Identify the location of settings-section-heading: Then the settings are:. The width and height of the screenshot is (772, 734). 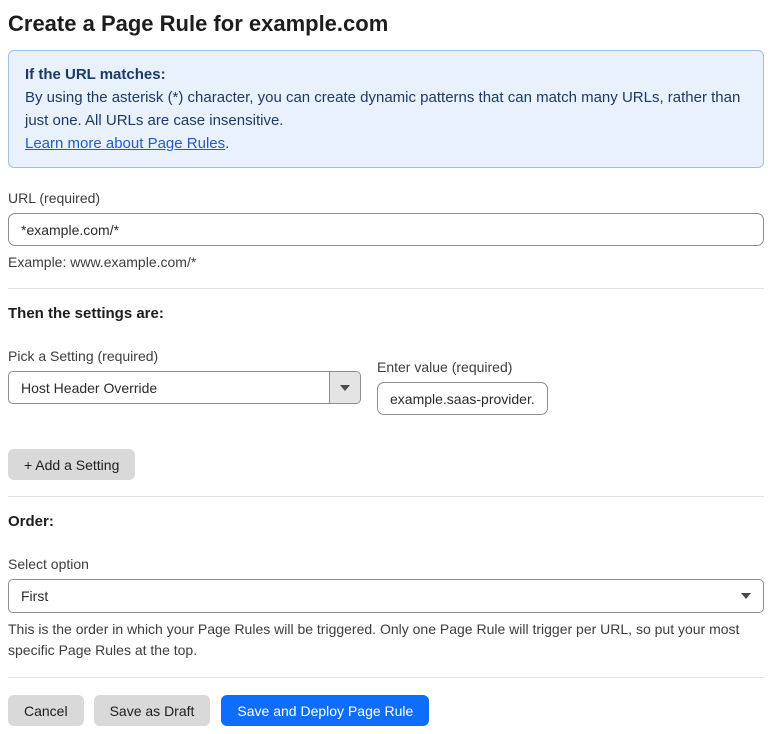
(86, 313).